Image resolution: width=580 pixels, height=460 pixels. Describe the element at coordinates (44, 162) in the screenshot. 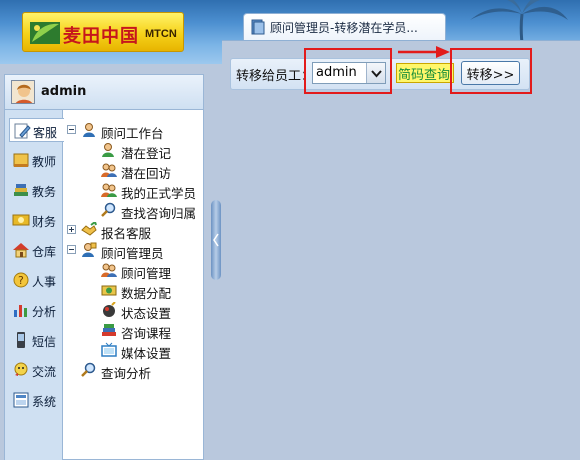

I see `module-tab-label: 教师` at that location.